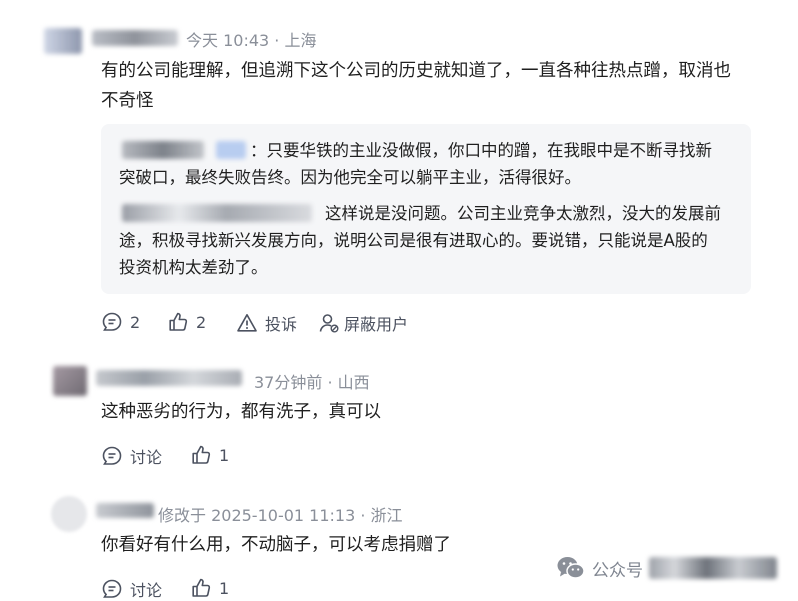 This screenshot has width=798, height=601. I want to click on report-button: 投诉, so click(266, 323).